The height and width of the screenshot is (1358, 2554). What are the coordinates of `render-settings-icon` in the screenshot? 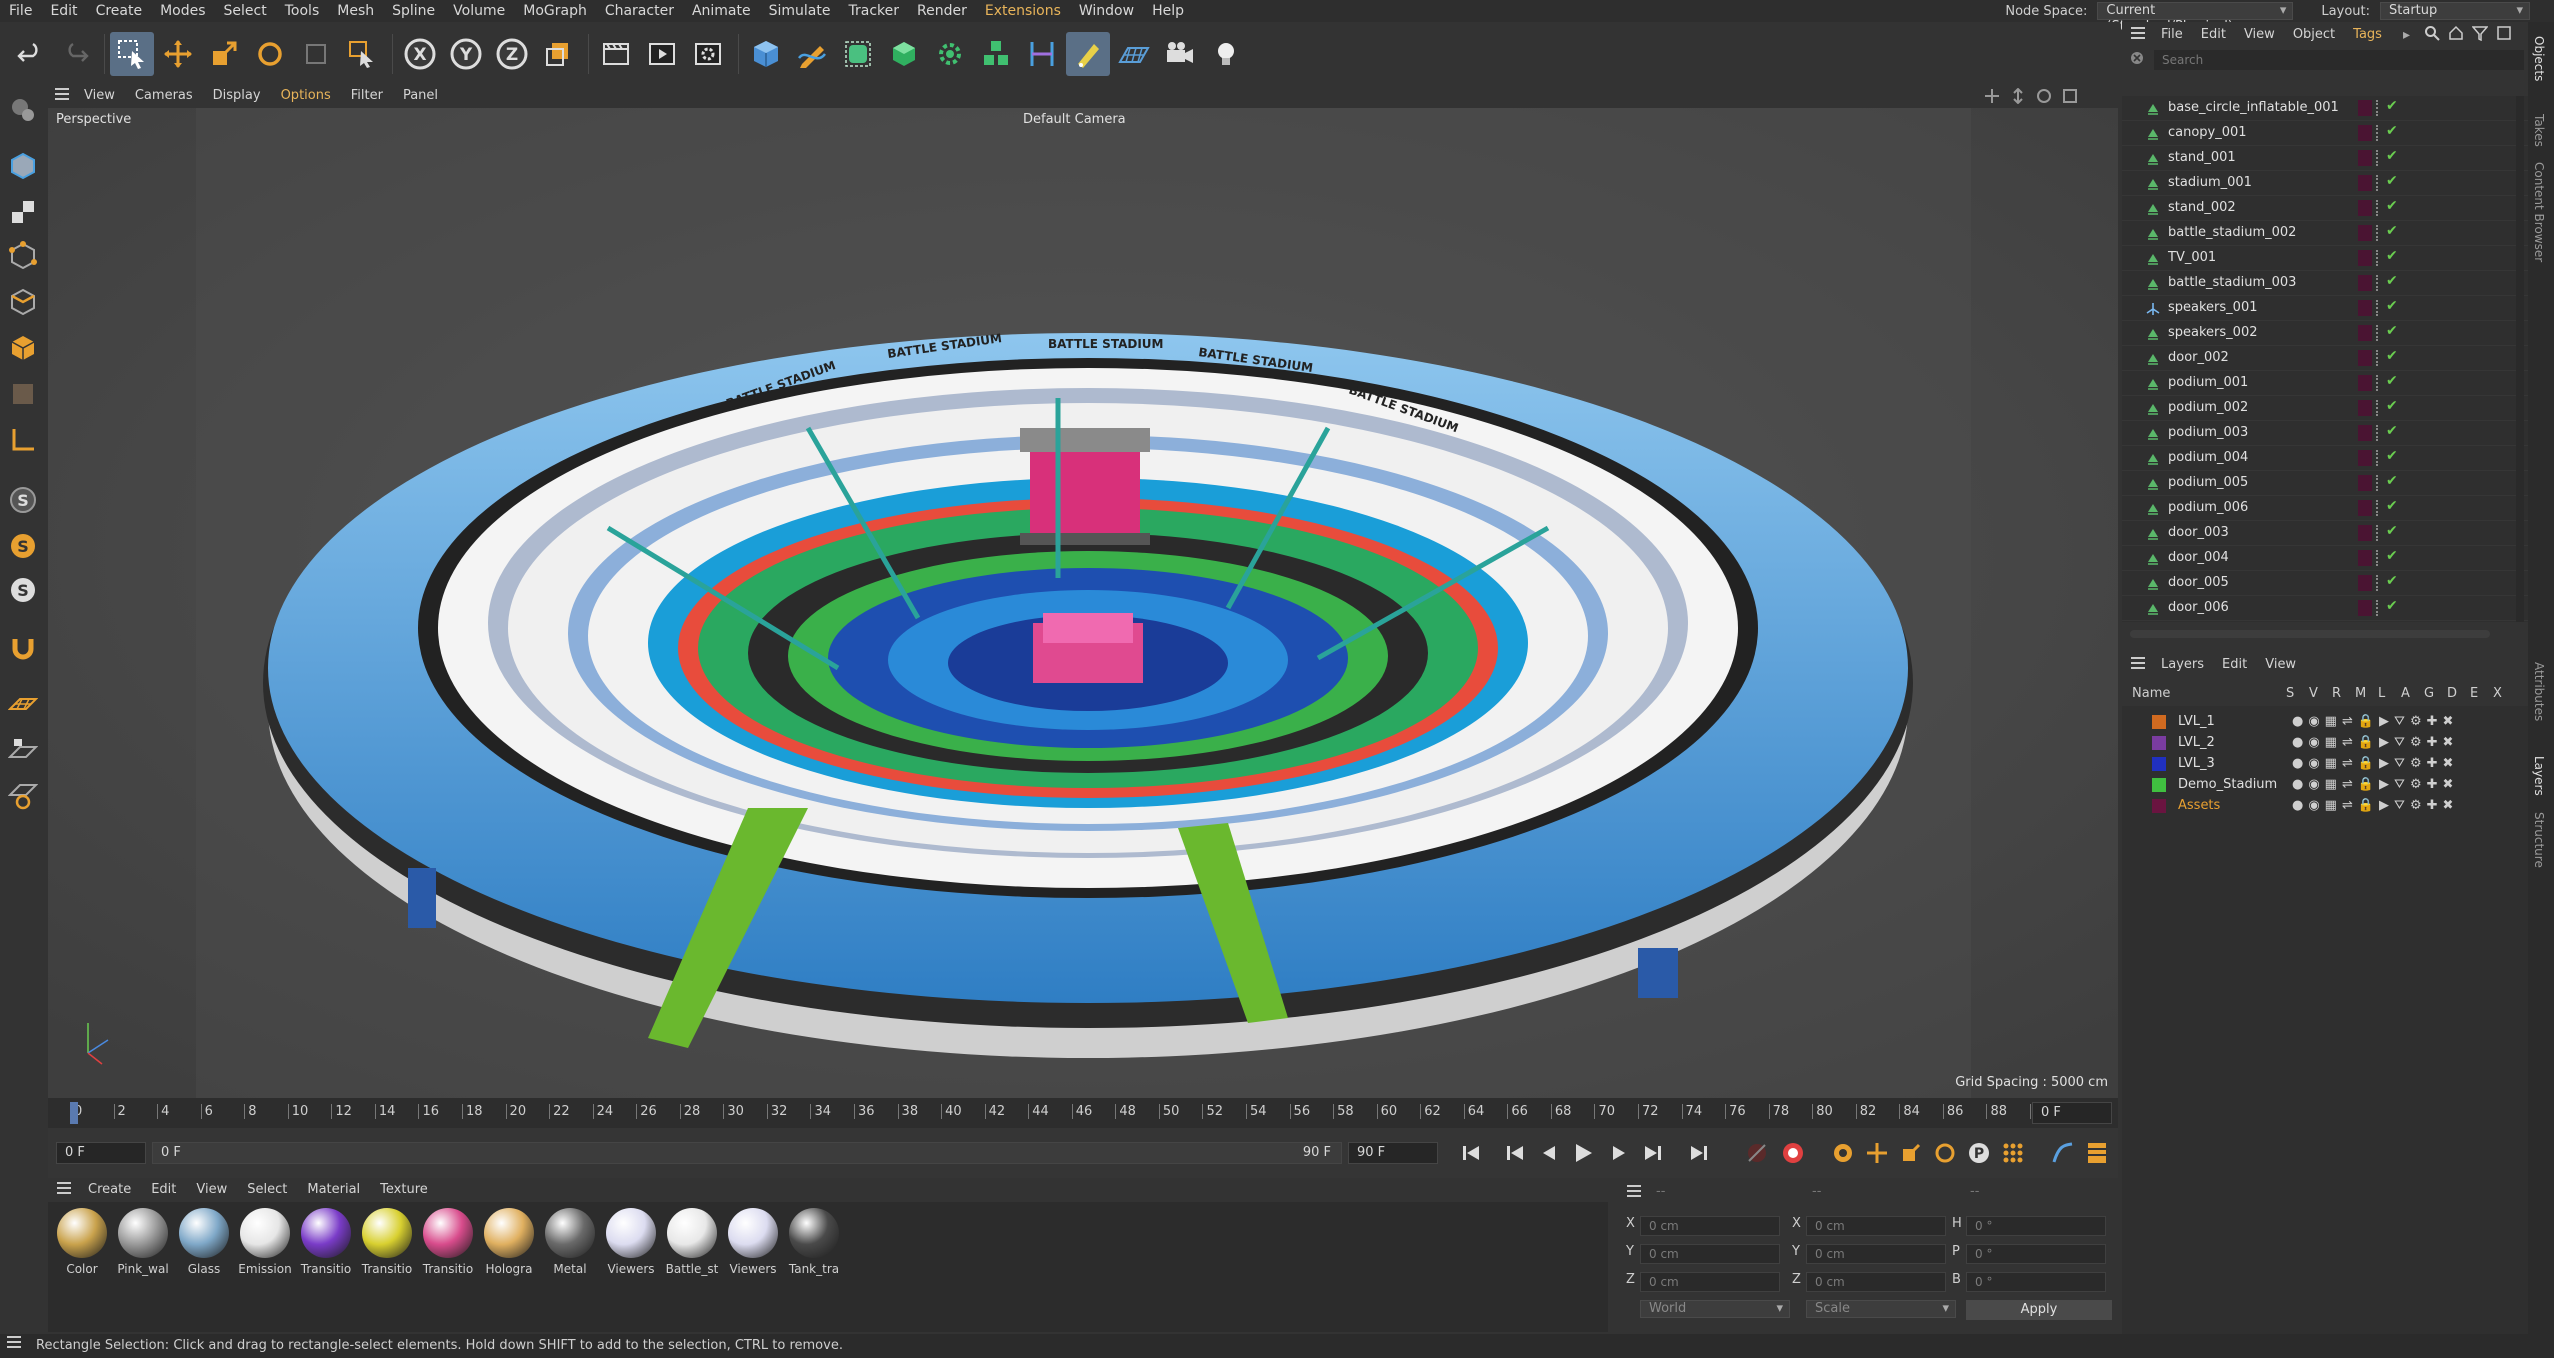 It's located at (708, 54).